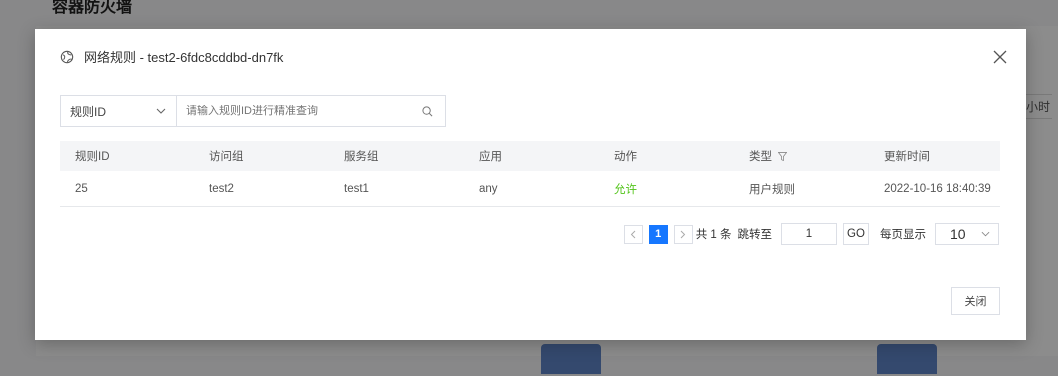 This screenshot has height=376, width=1058. Describe the element at coordinates (226, 157) in the screenshot. I see `column-header-access-group: 访问组` at that location.